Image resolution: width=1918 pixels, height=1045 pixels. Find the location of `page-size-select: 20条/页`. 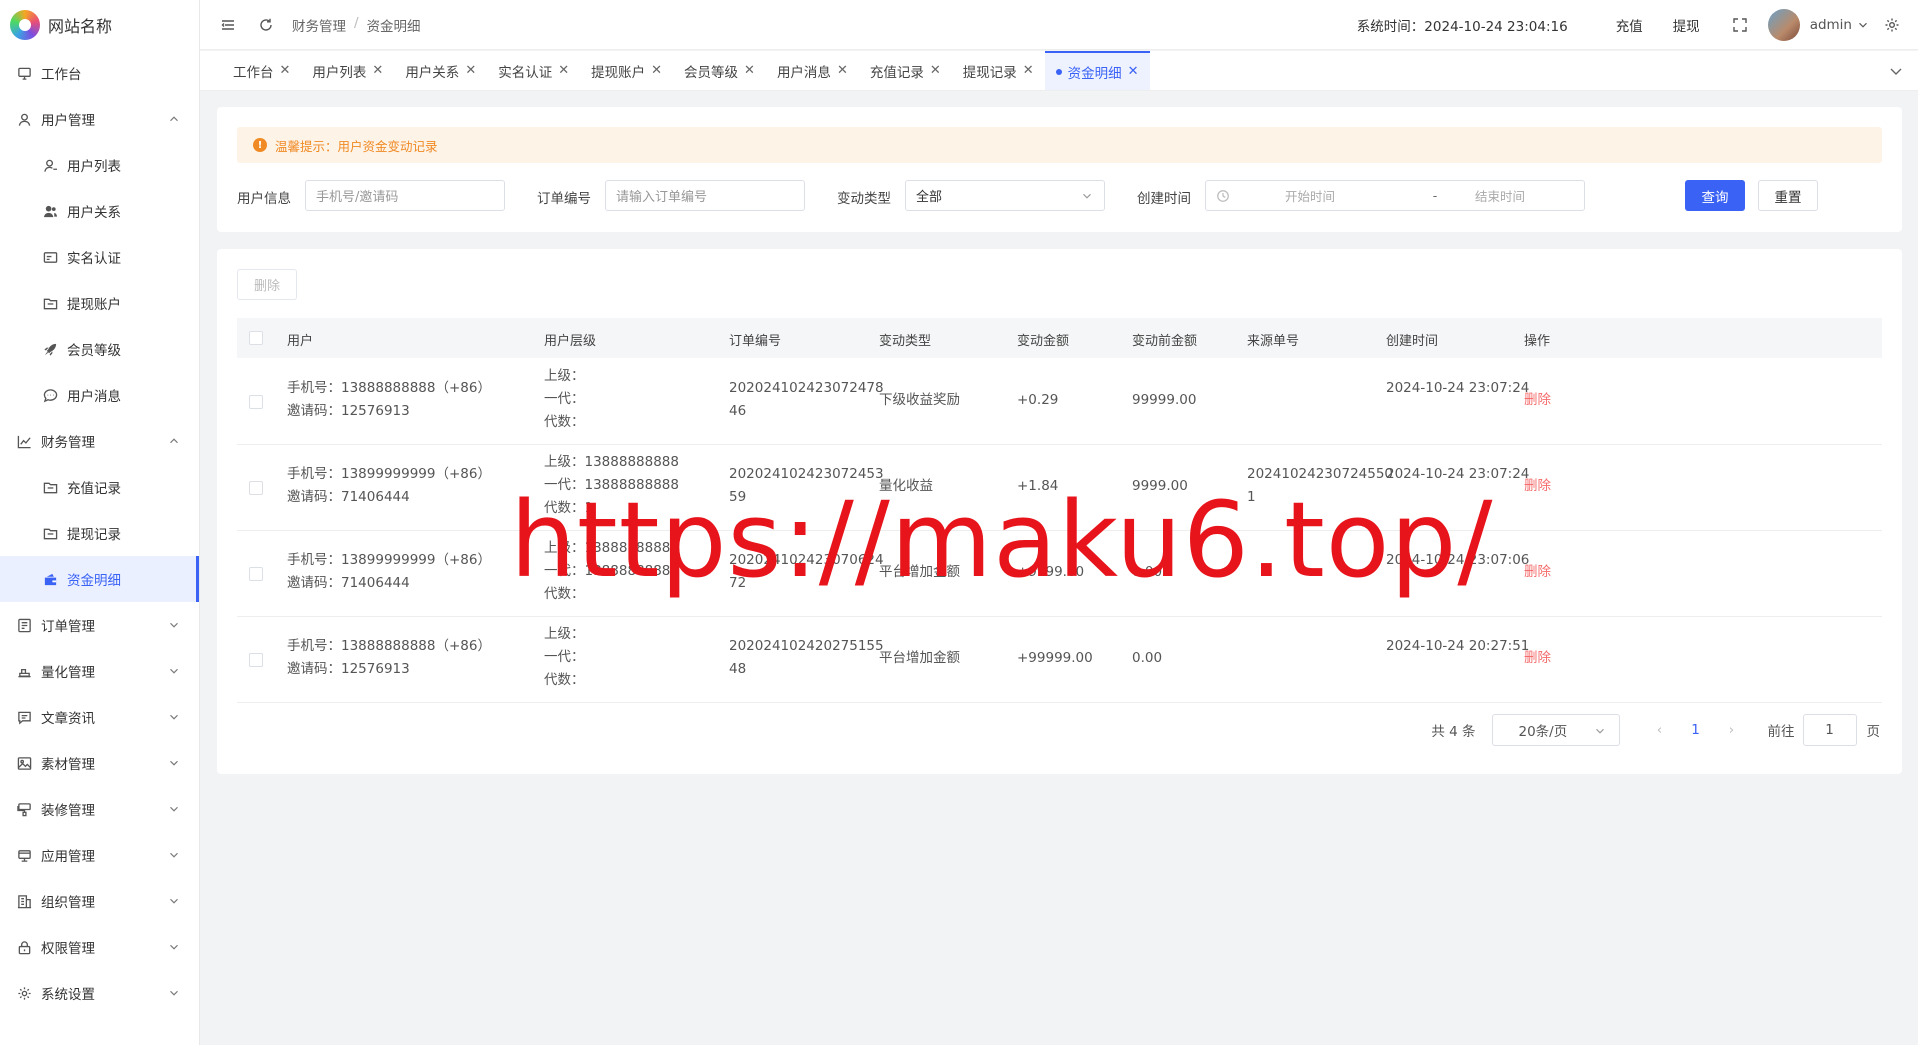

page-size-select: 20条/页 is located at coordinates (1555, 730).